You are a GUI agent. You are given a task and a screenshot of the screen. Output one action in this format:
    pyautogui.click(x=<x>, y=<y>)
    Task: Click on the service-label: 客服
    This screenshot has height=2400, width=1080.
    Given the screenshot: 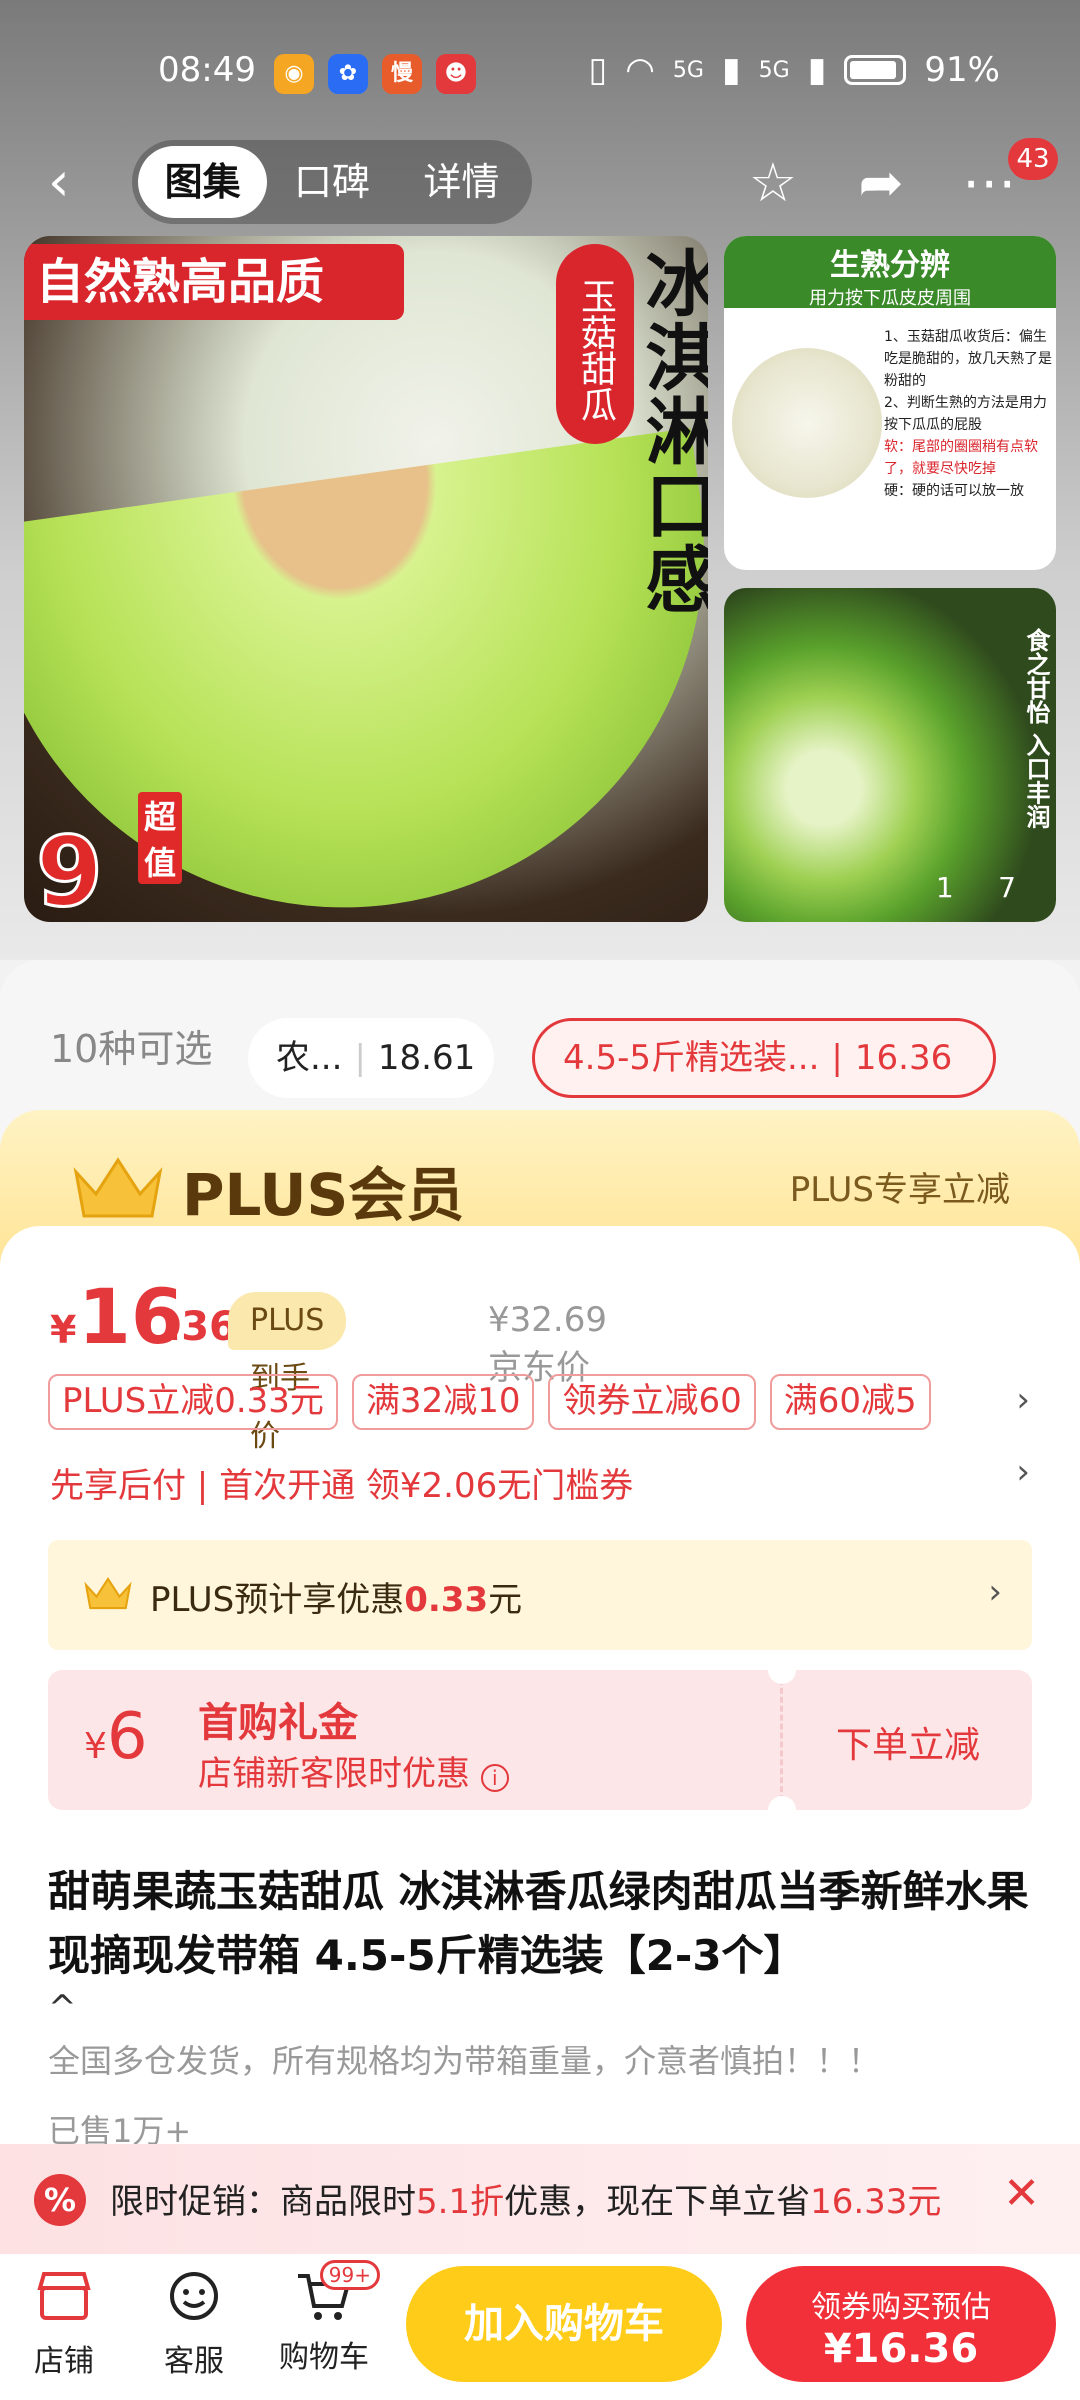 What is the action you would take?
    pyautogui.click(x=194, y=2361)
    